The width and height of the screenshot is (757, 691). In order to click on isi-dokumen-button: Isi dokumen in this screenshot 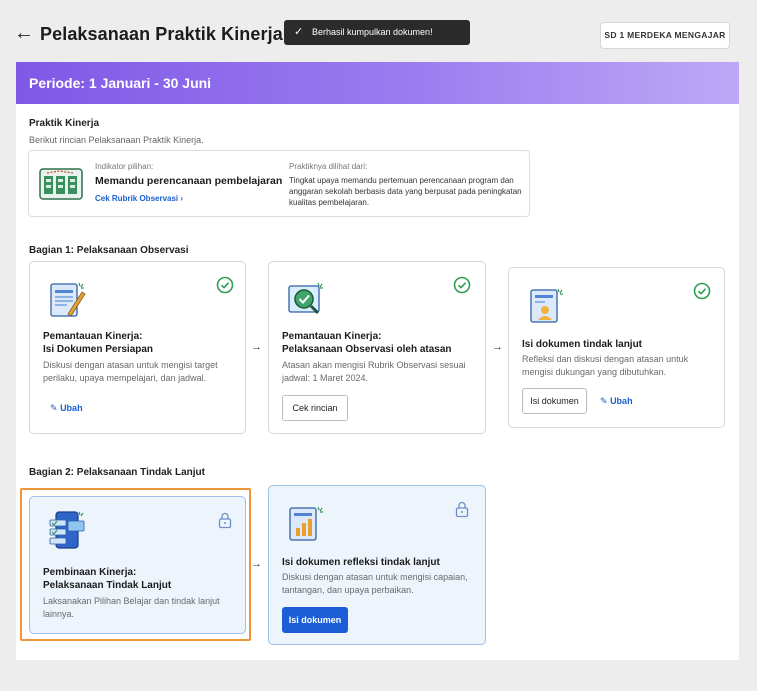, I will do `click(554, 401)`.